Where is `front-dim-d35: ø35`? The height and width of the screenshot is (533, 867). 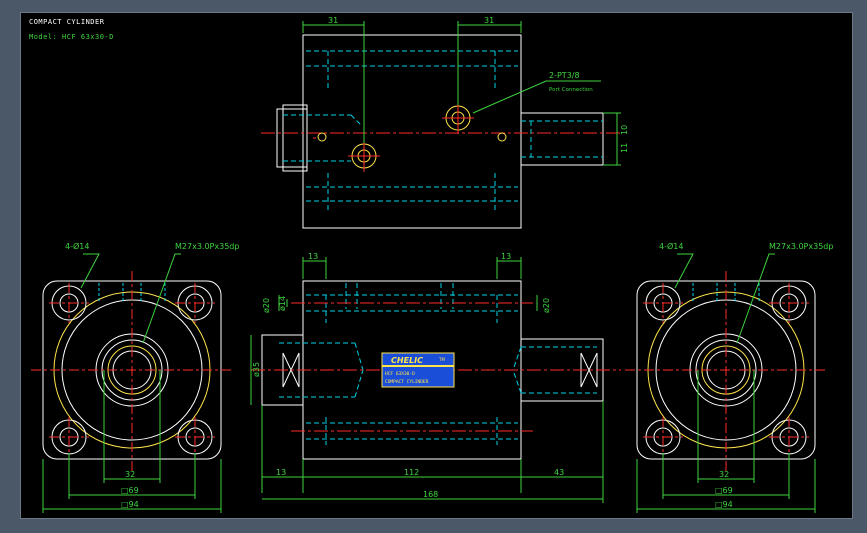 front-dim-d35: ø35 is located at coordinates (256, 369).